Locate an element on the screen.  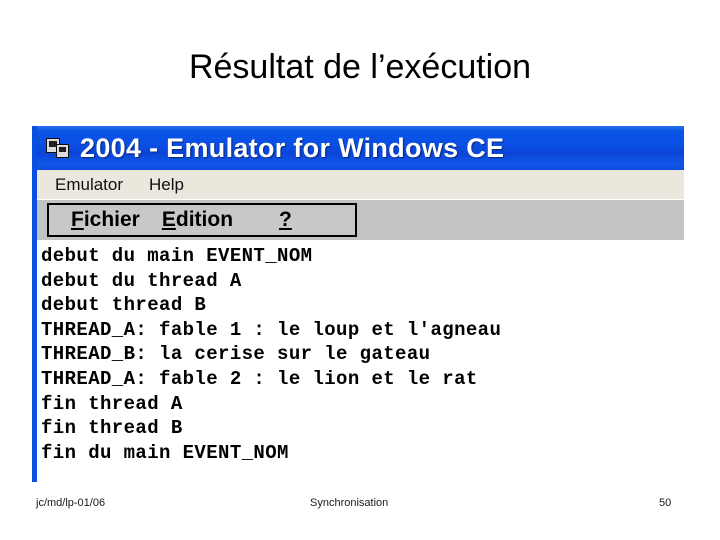
console-line: fin du main EVENT_NOM is located at coordinates (165, 452).